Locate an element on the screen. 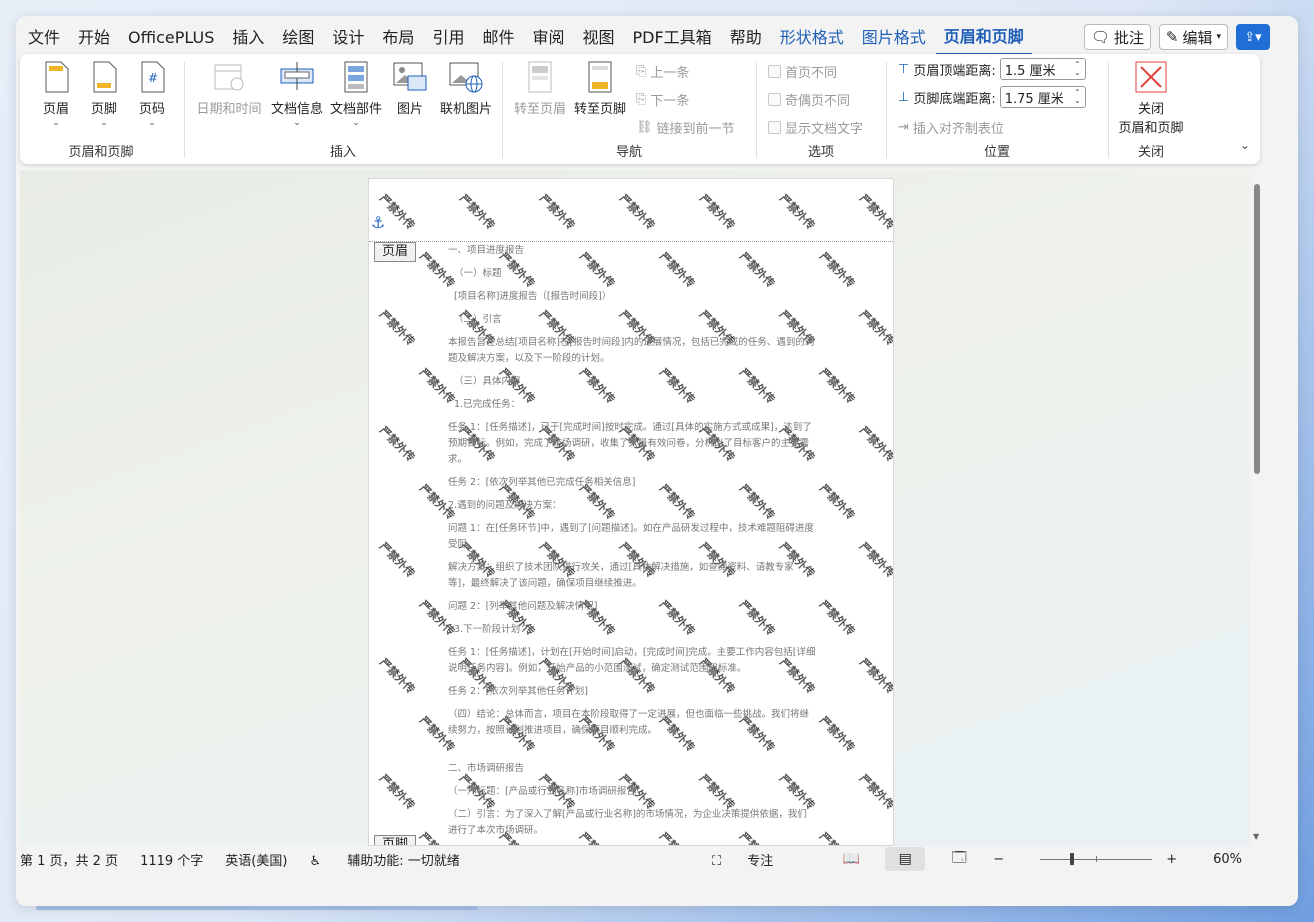  zoom-in-button: + is located at coordinates (1171, 859).